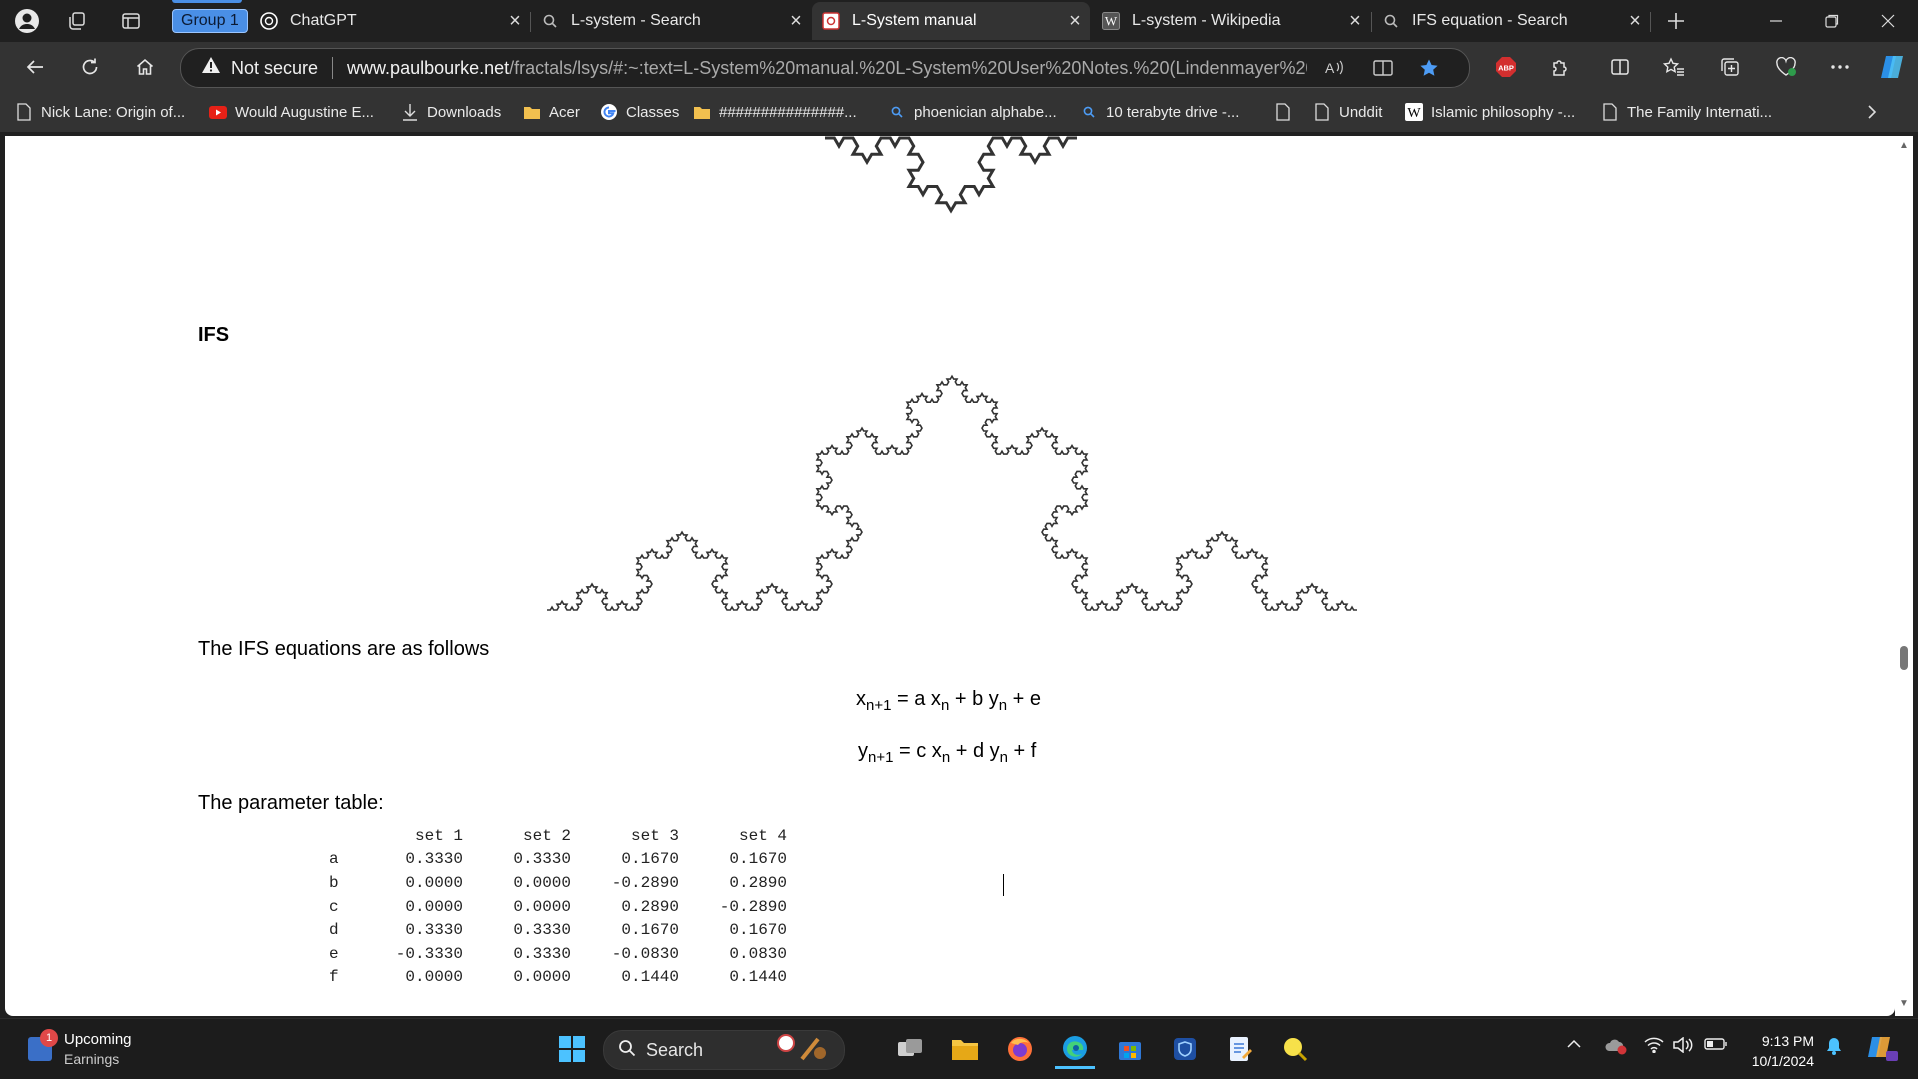 This screenshot has width=1918, height=1079. What do you see at coordinates (1287, 112) in the screenshot?
I see `bookmark-item` at bounding box center [1287, 112].